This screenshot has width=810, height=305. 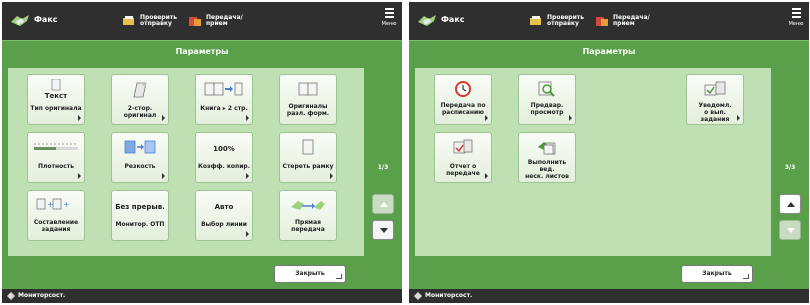 I want to click on book-to-2-pages-label: Книга ▸ 2 стр., so click(x=224, y=108).